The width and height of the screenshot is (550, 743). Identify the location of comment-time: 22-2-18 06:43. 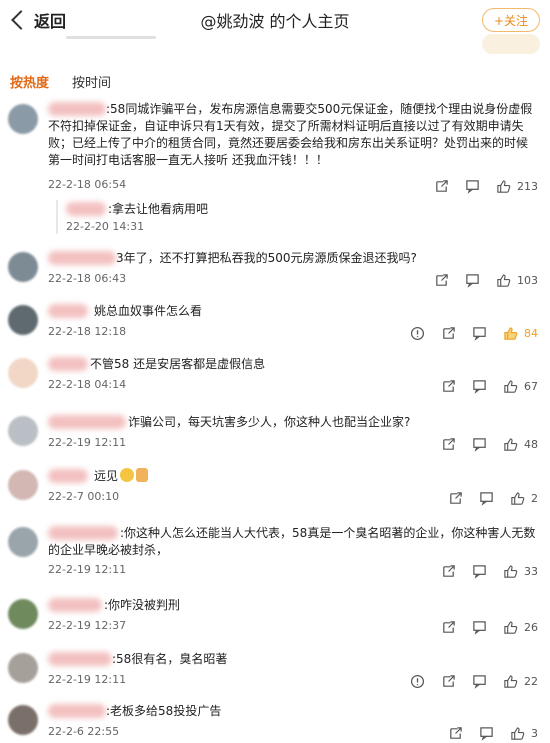
(87, 278).